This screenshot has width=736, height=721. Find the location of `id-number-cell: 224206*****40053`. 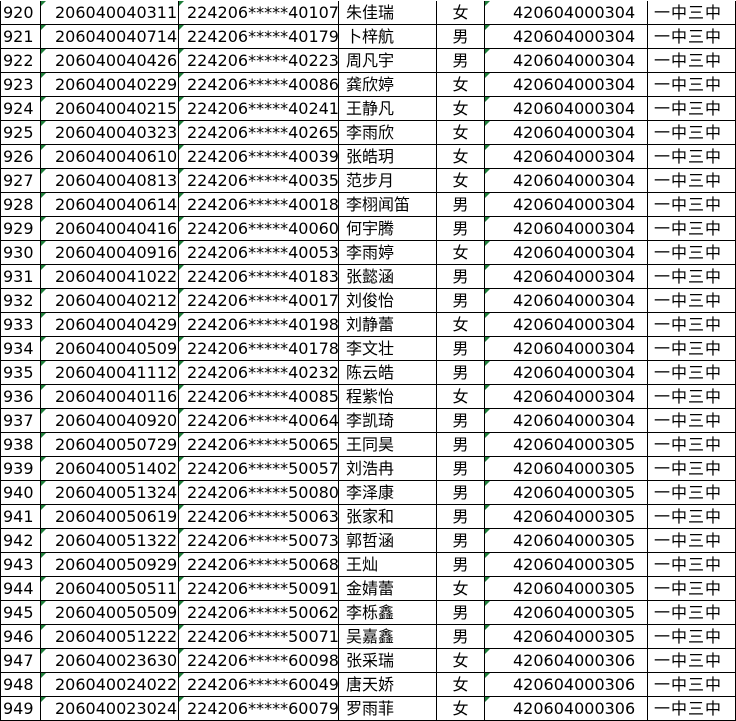

id-number-cell: 224206*****40053 is located at coordinates (259, 253).